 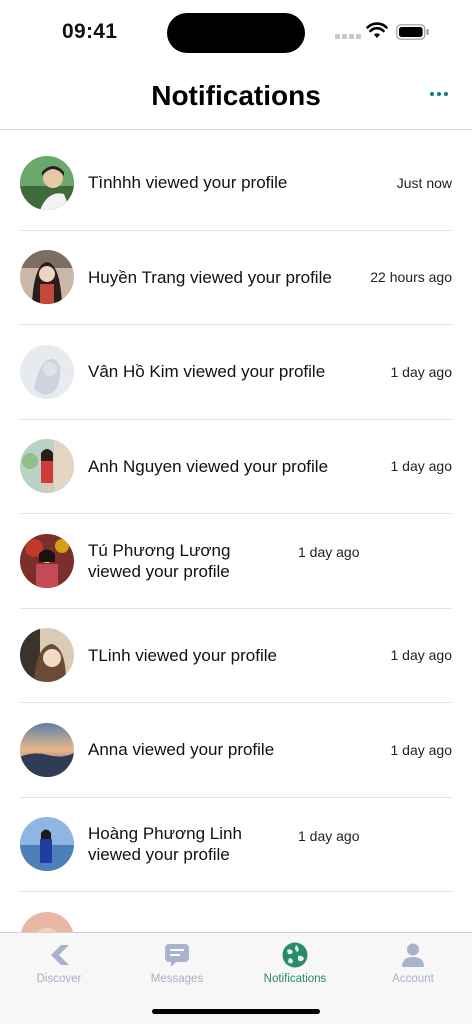 What do you see at coordinates (159, 560) in the screenshot?
I see `notification-text: Tú Phương Lương viewed your profile` at bounding box center [159, 560].